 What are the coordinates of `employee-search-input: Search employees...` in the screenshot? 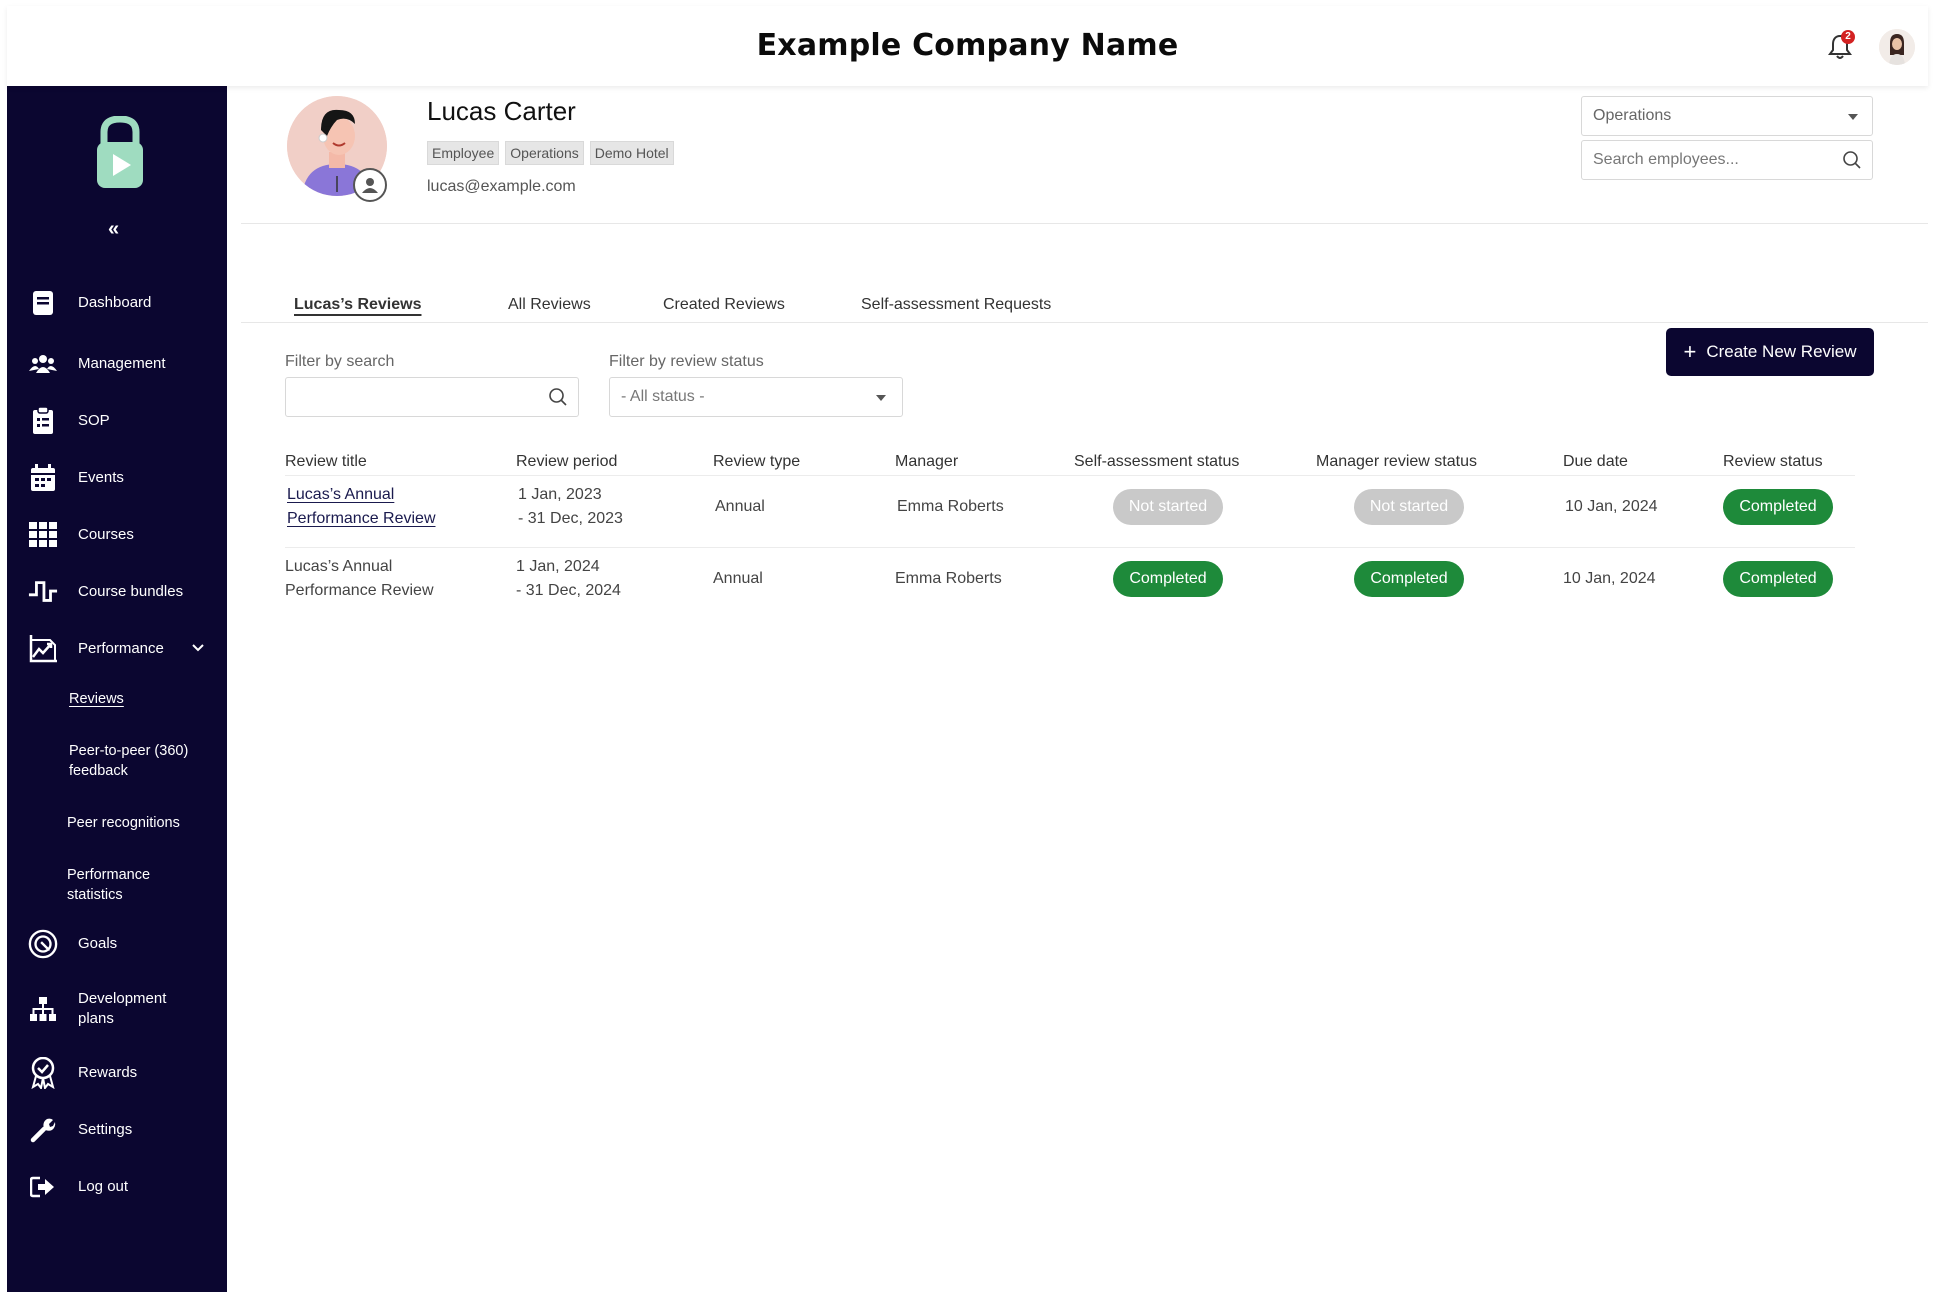 It's located at (1727, 160).